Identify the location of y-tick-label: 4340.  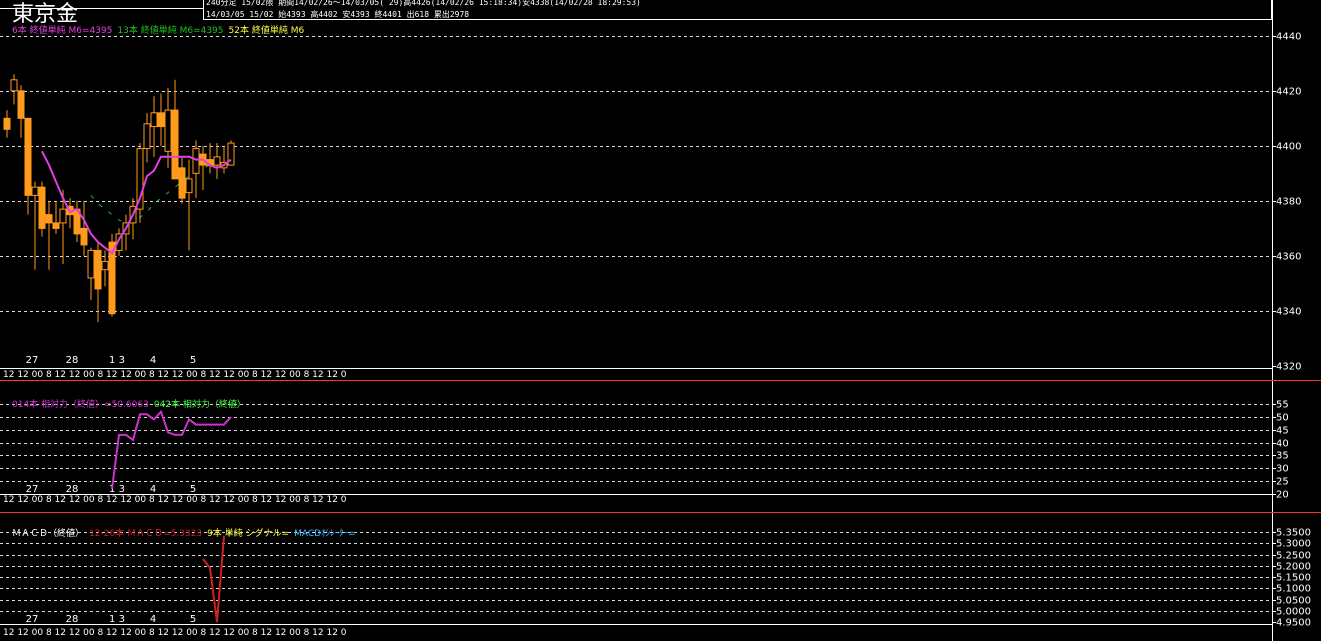
(1288, 312).